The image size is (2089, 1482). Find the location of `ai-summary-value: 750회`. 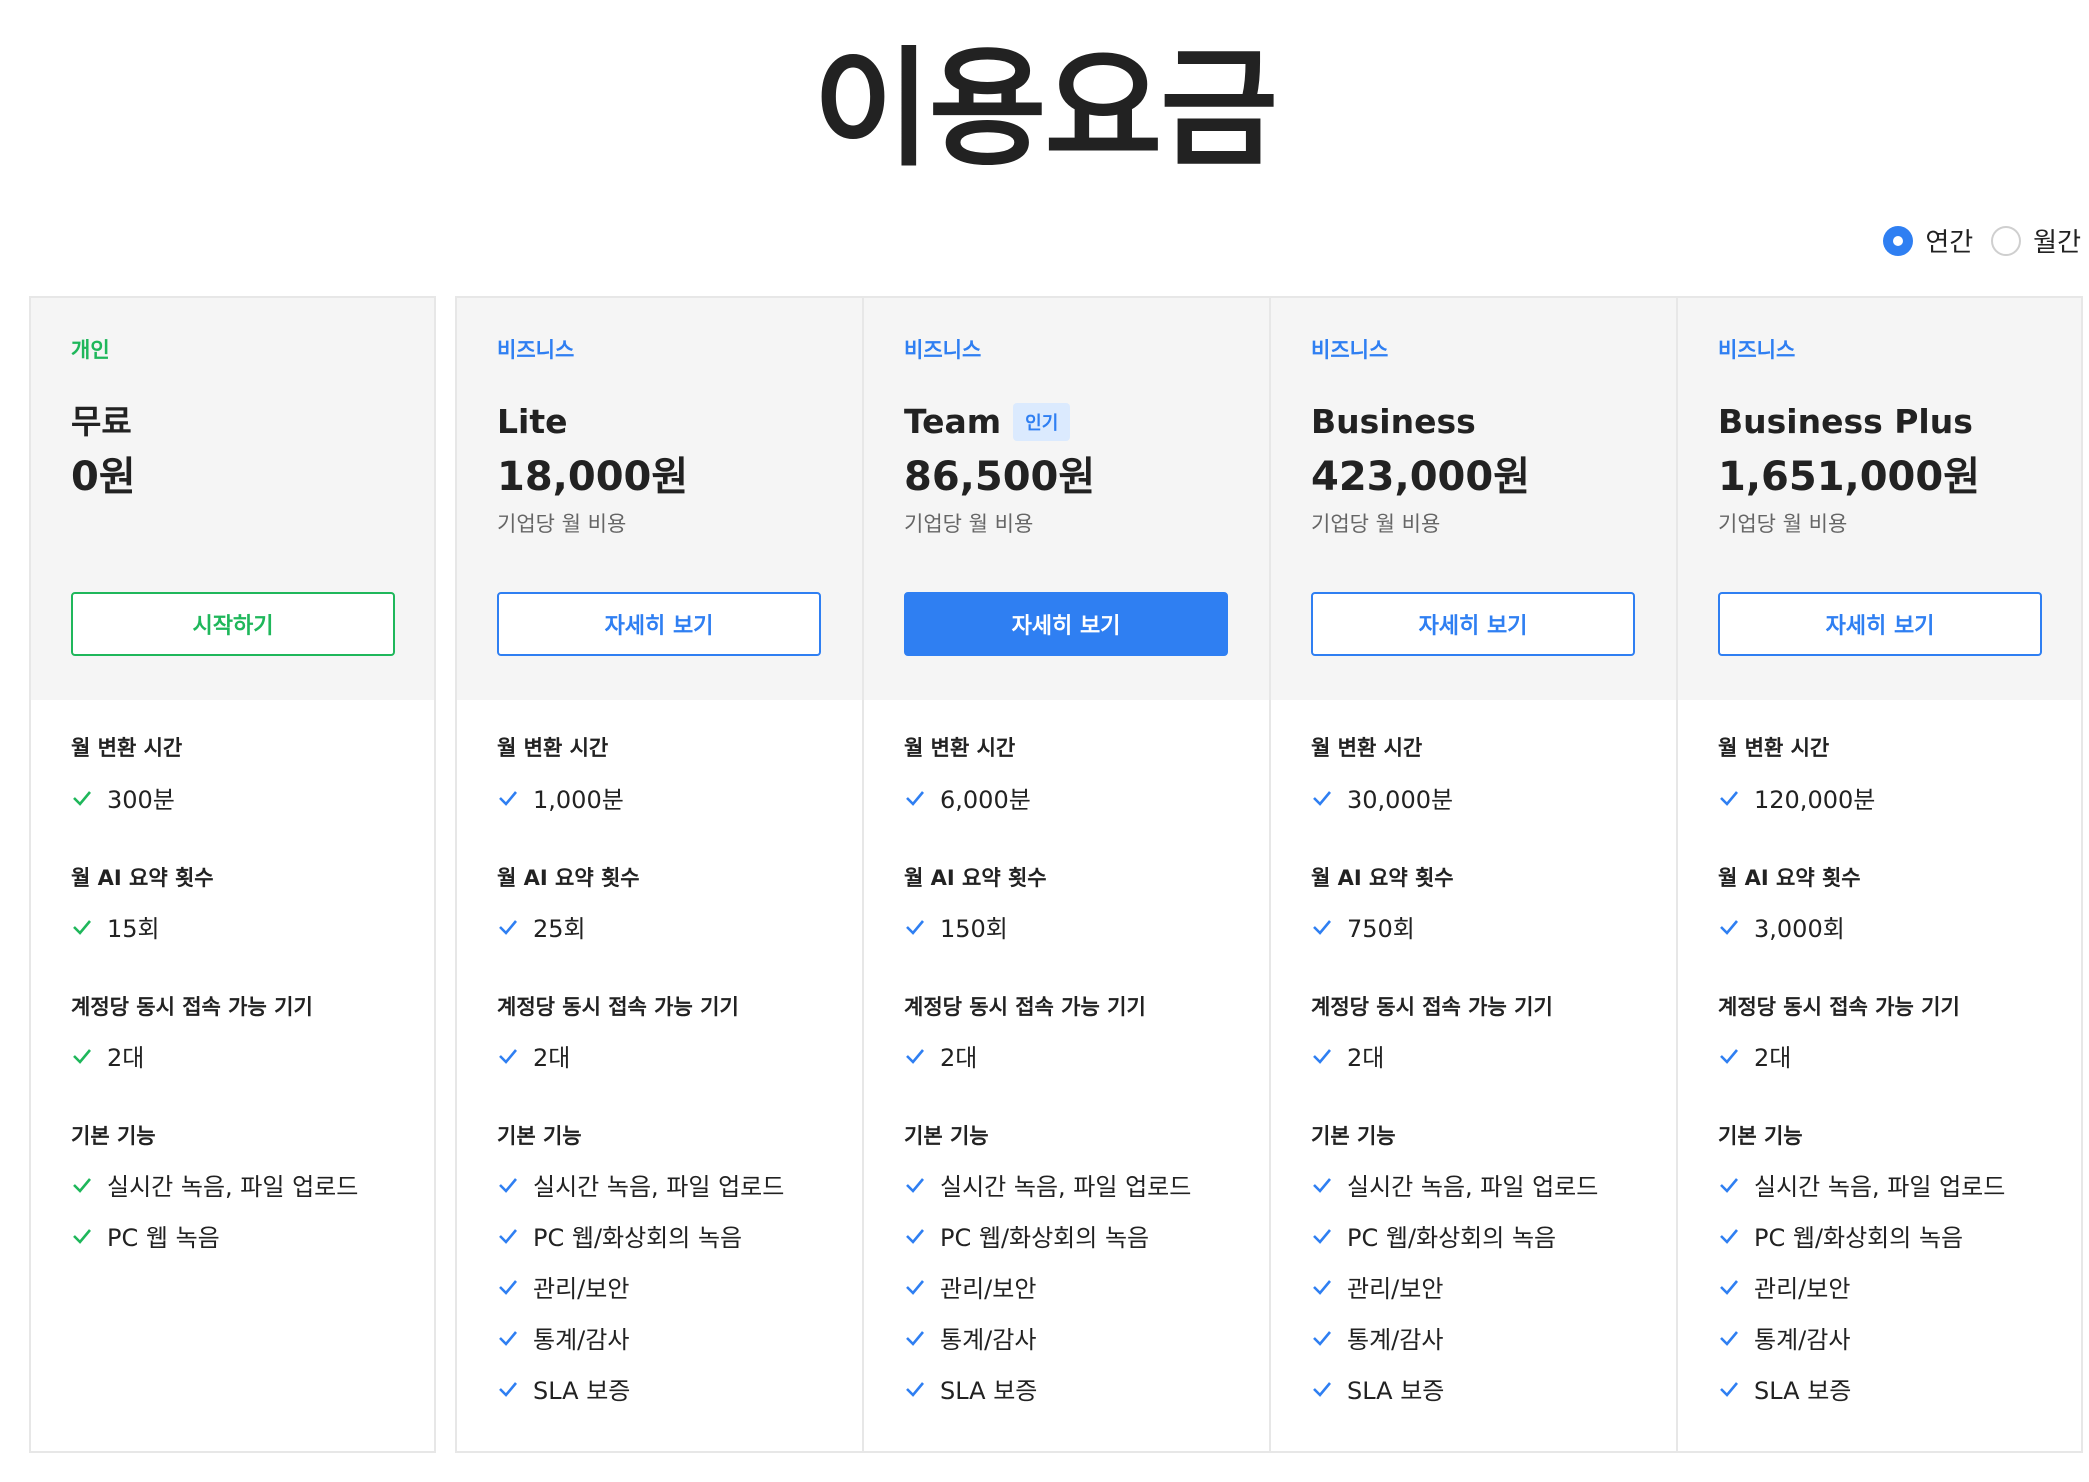

ai-summary-value: 750회 is located at coordinates (1363, 926).